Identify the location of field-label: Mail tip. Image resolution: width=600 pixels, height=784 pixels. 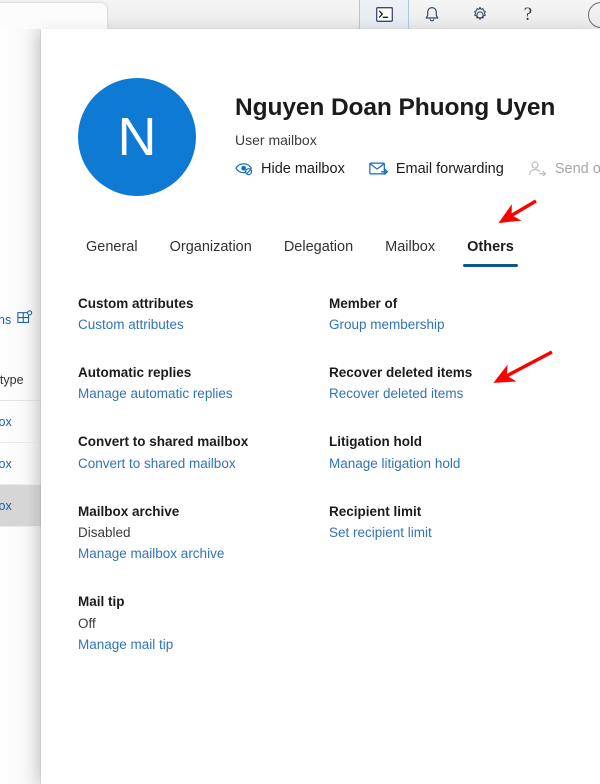
(101, 602).